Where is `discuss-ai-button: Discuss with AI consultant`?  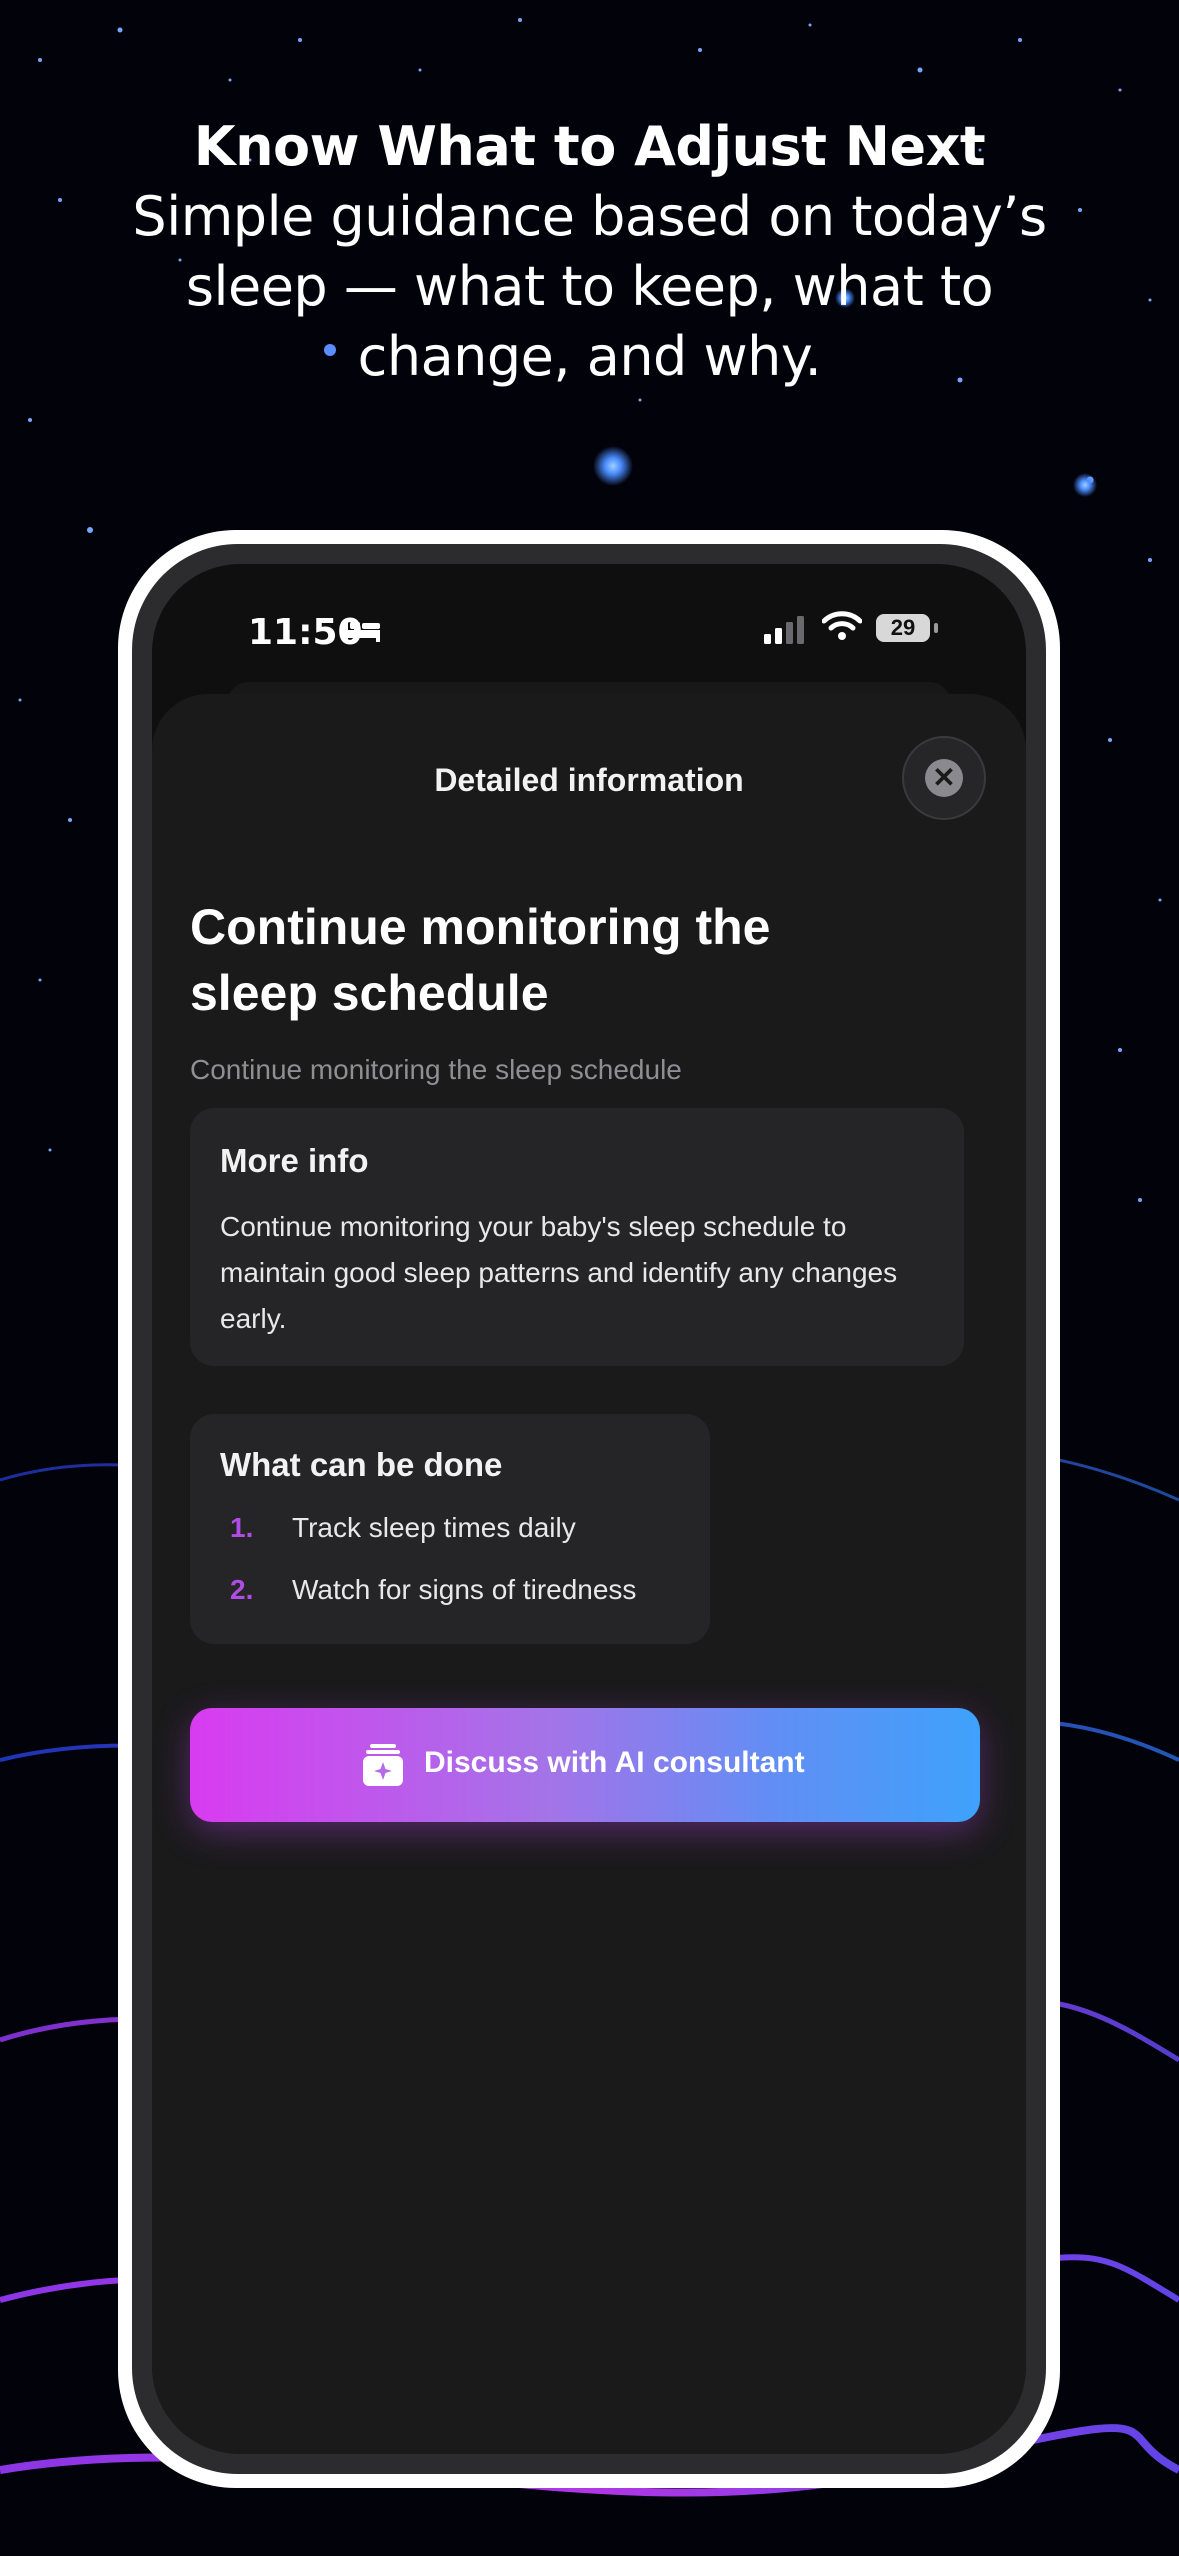
discuss-ai-button: Discuss with AI consultant is located at coordinates (585, 1765).